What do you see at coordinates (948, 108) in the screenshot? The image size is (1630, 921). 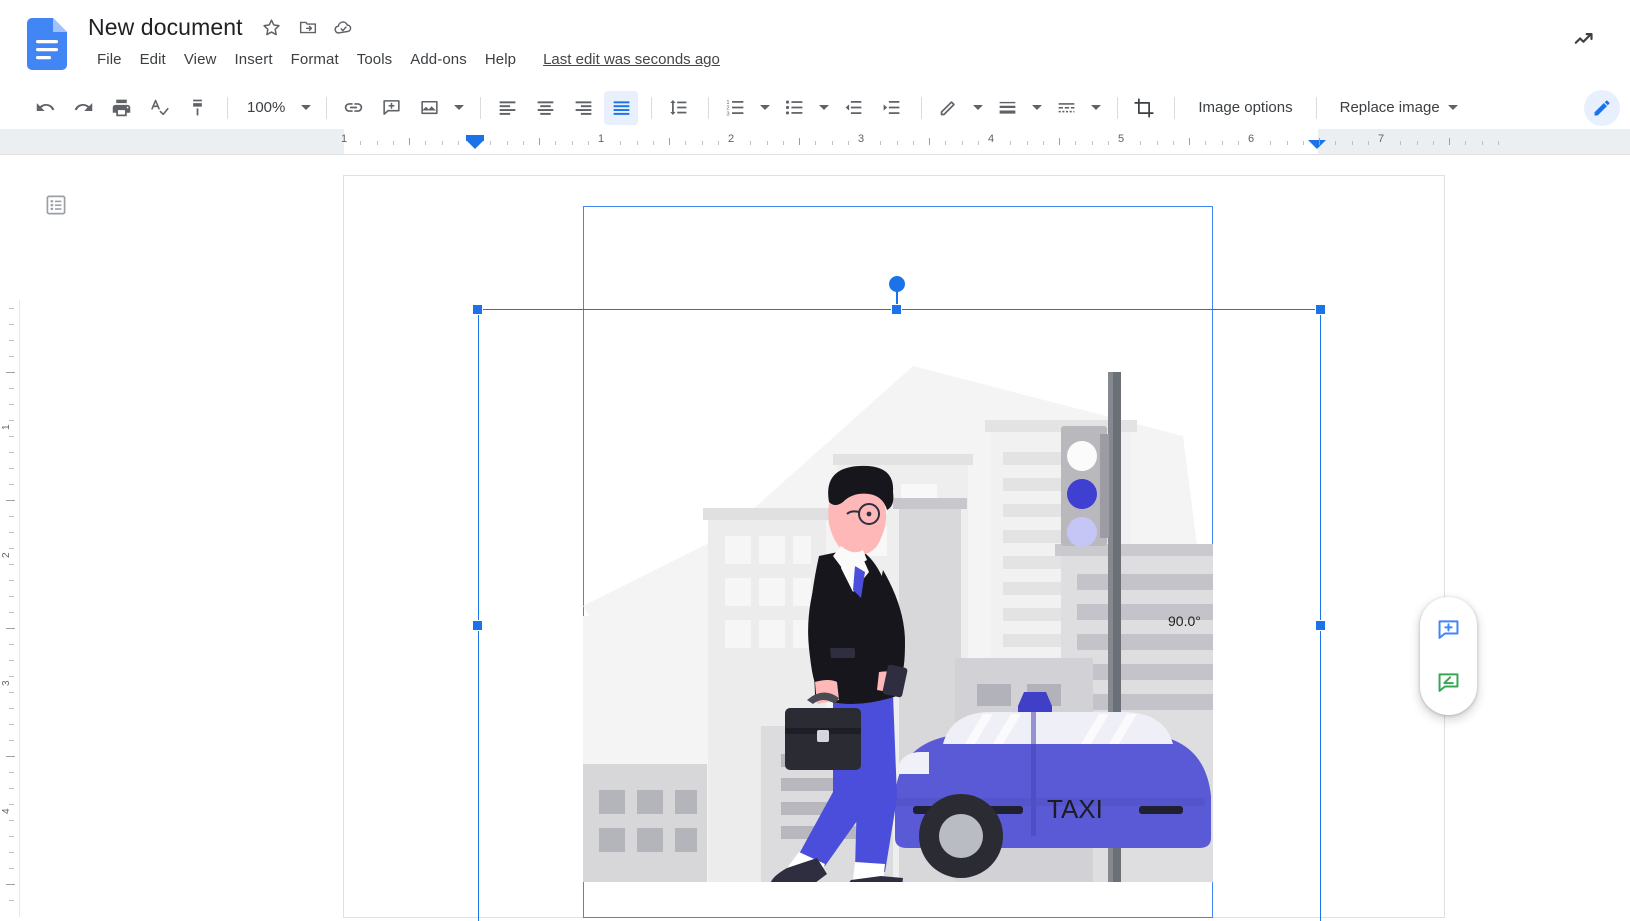 I see `border-color-pencil-icon` at bounding box center [948, 108].